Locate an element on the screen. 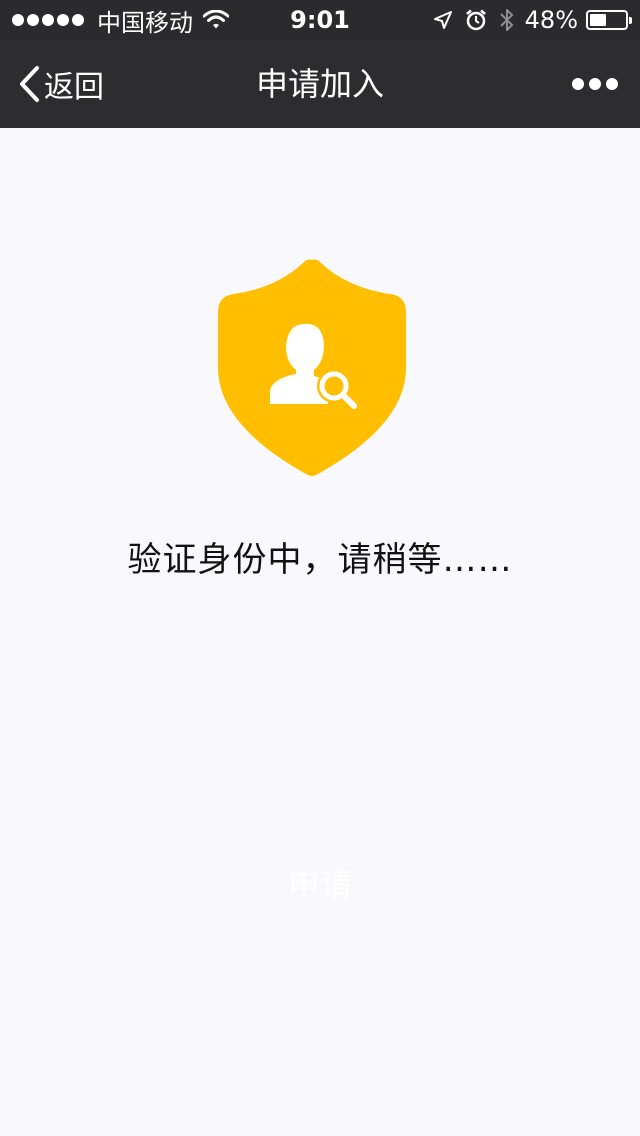 The image size is (640, 1136). nav-bar: 返回 申请加入 is located at coordinates (320, 84).